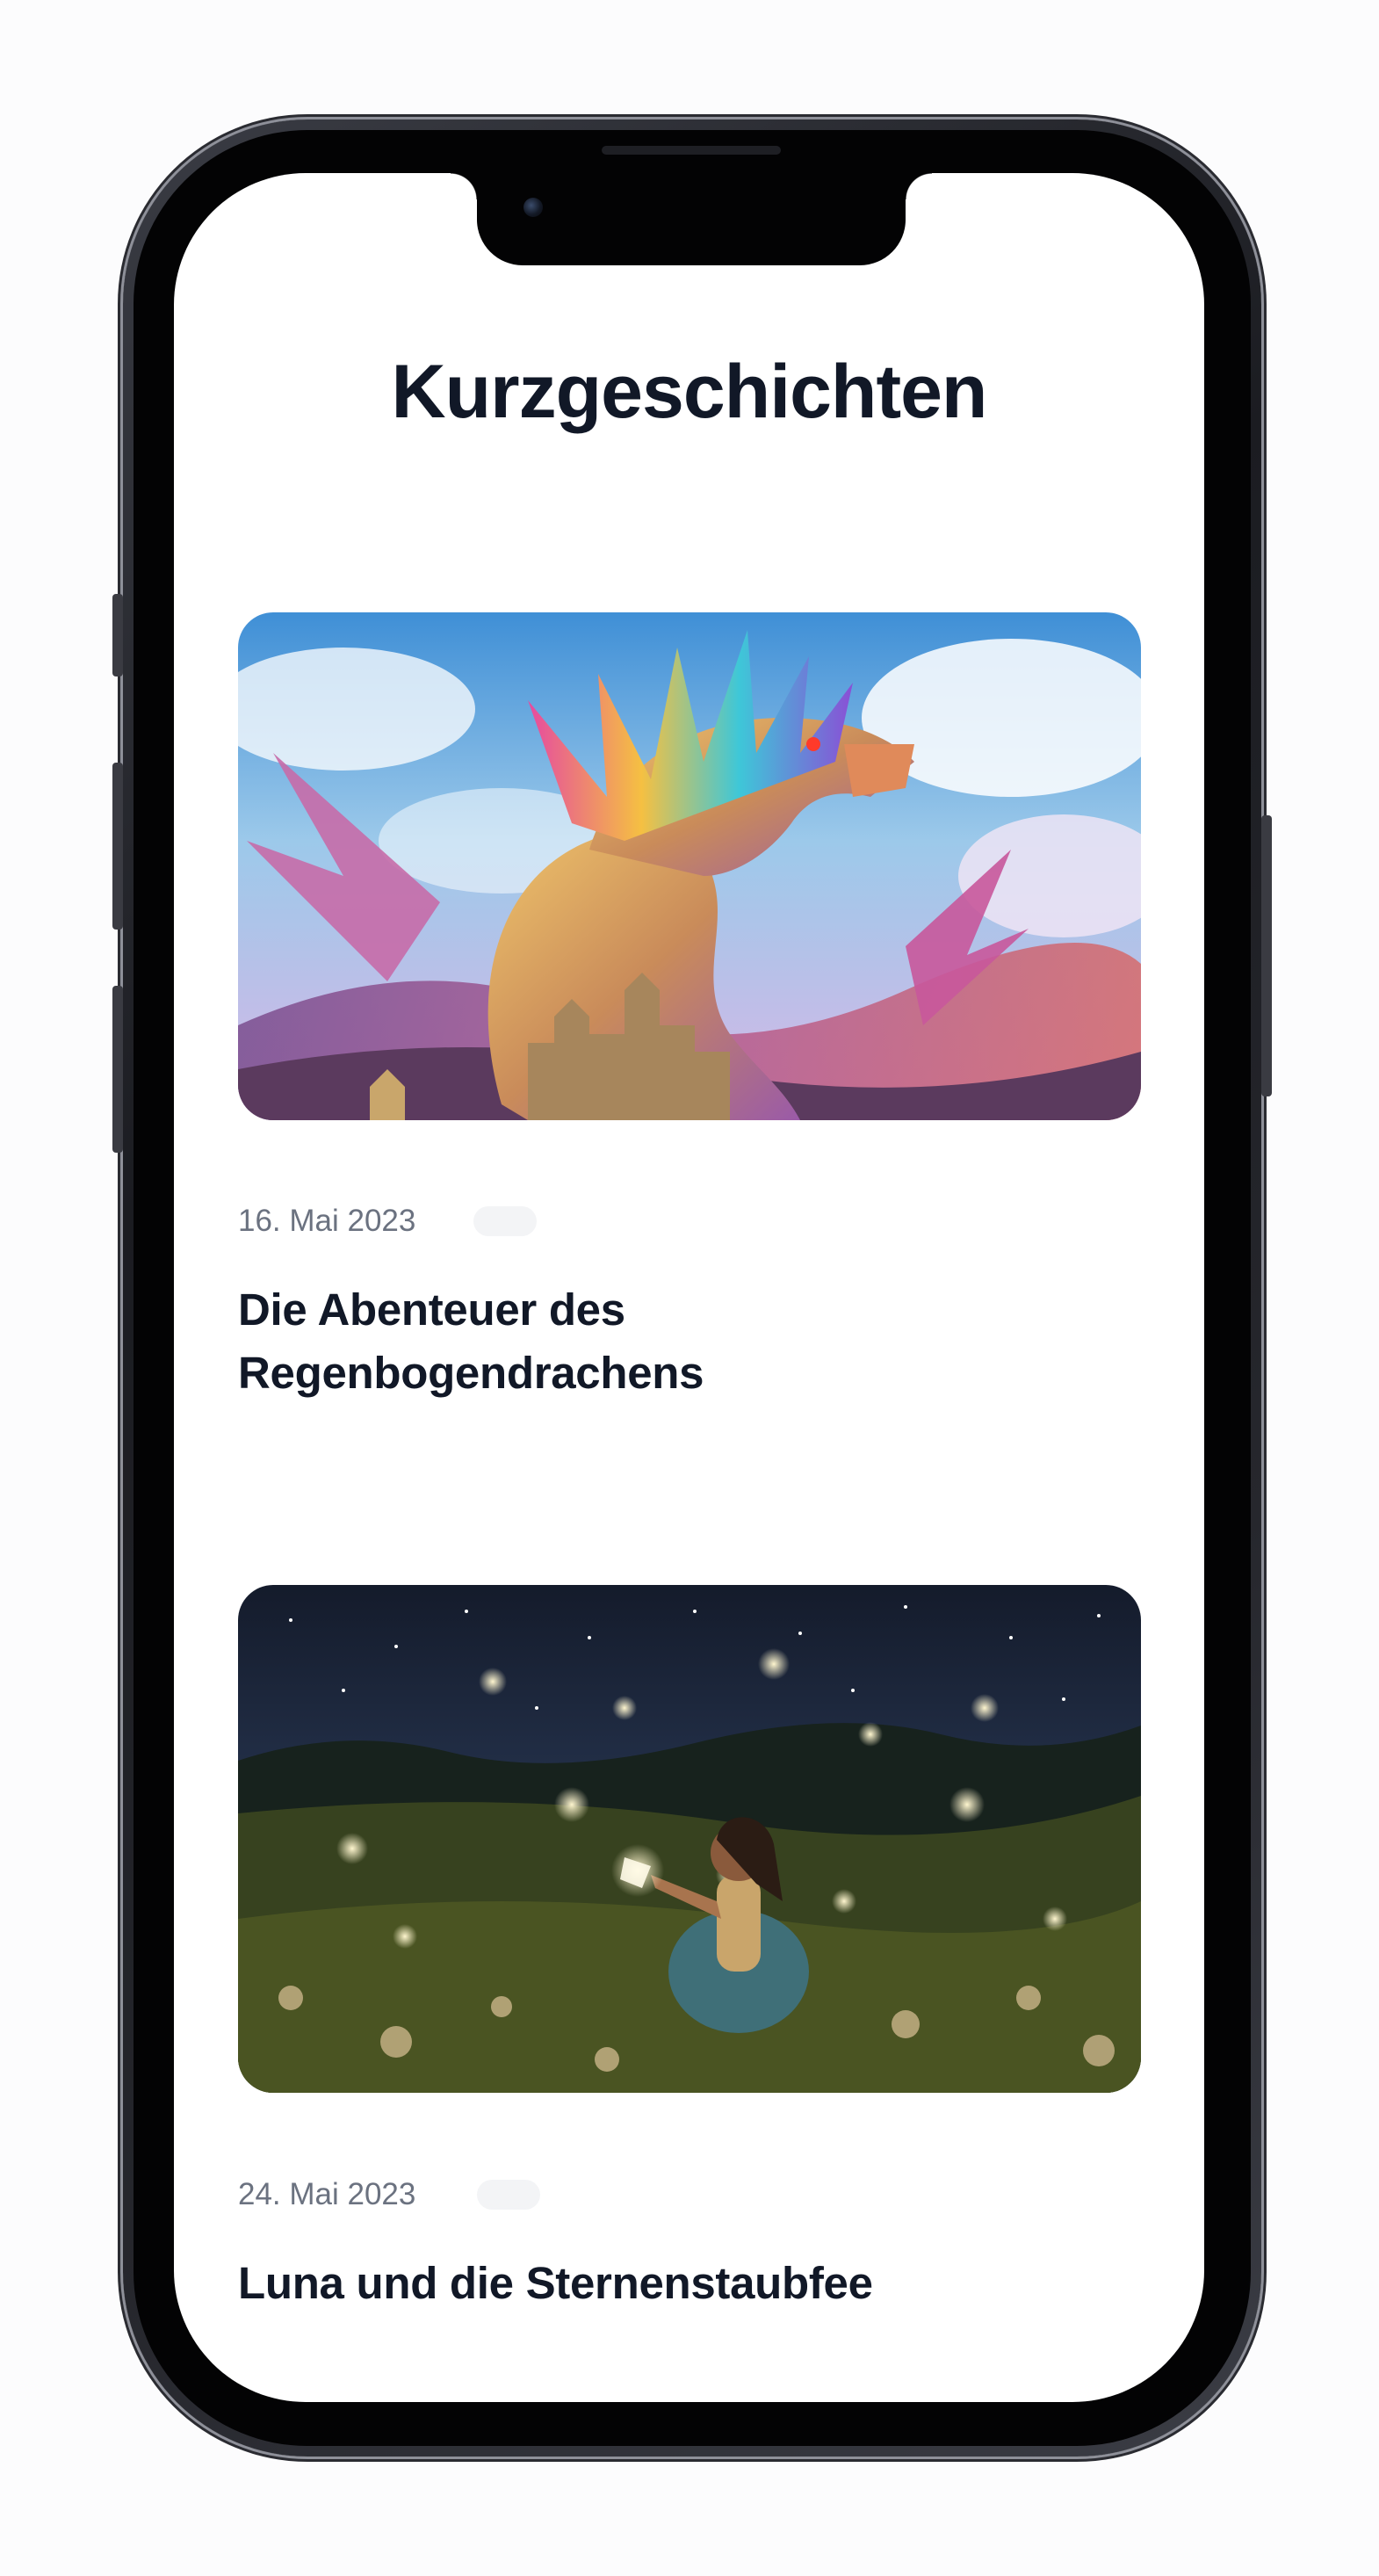 The width and height of the screenshot is (1379, 2576). Describe the element at coordinates (1266, 955) in the screenshot. I see `power-button` at that location.